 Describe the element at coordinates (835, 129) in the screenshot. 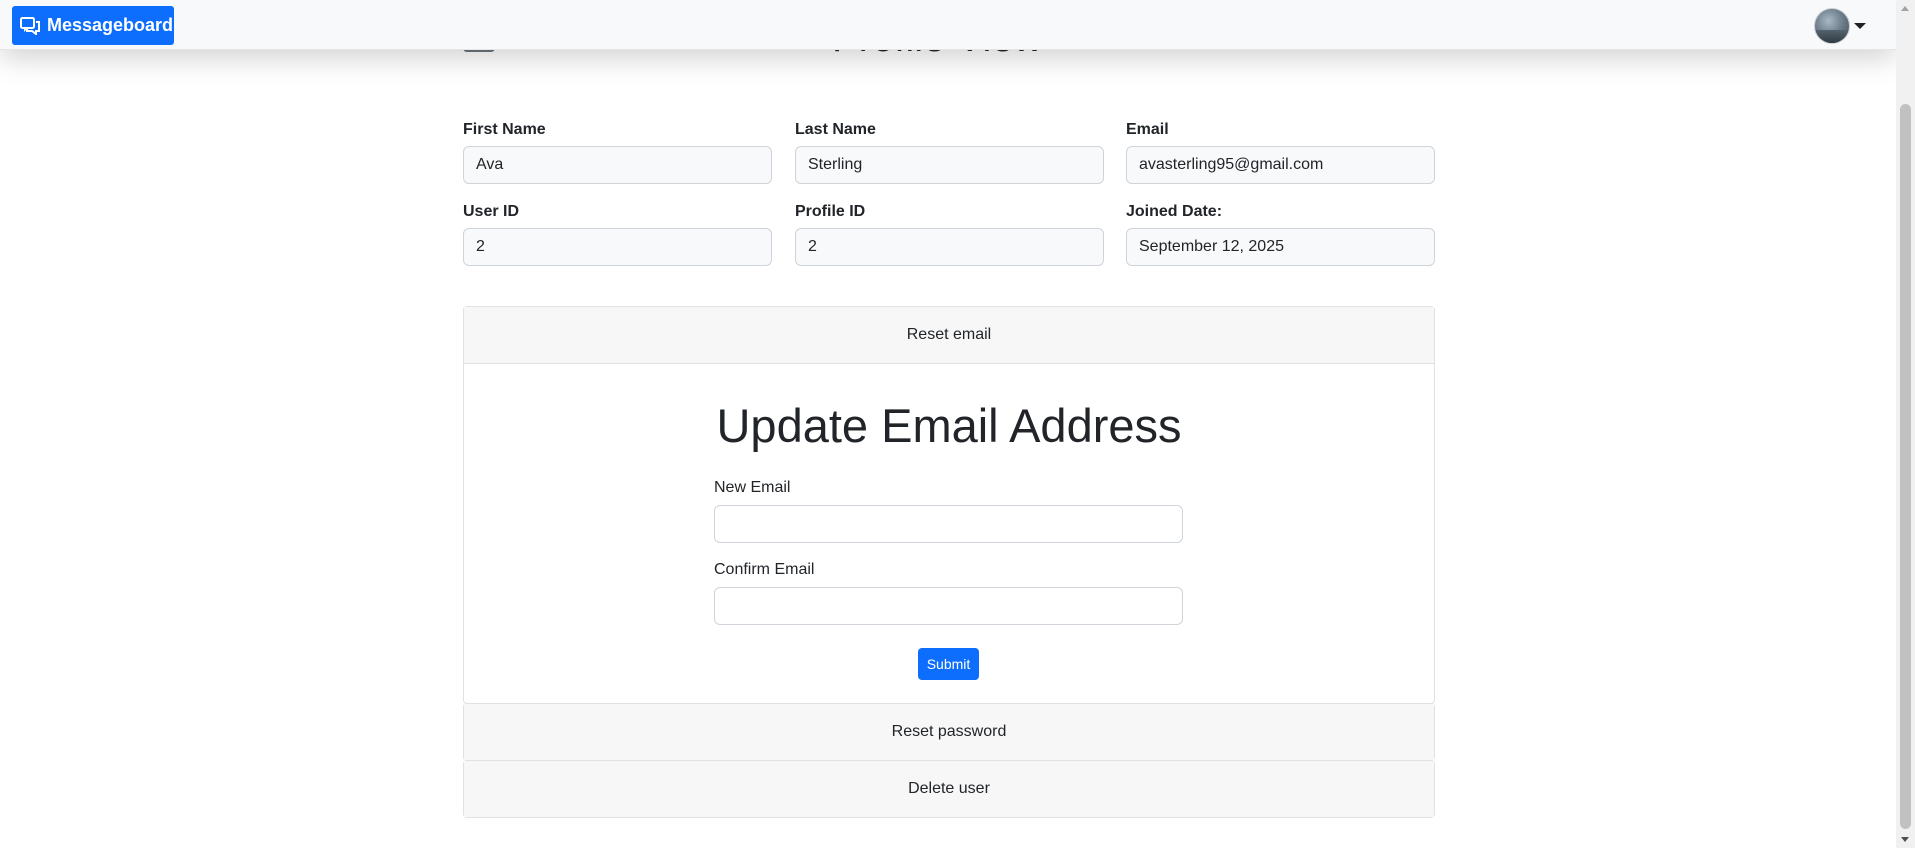

I see `last-name-label: Last Name` at that location.